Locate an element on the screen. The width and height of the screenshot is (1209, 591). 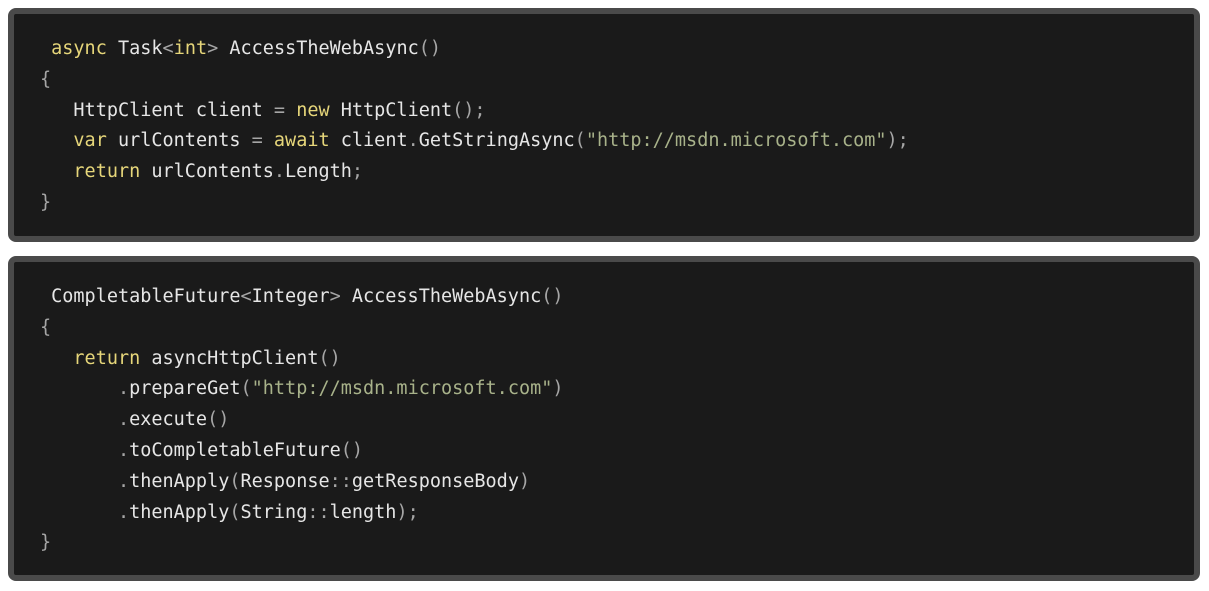
code-token: Integer is located at coordinates (290, 296).